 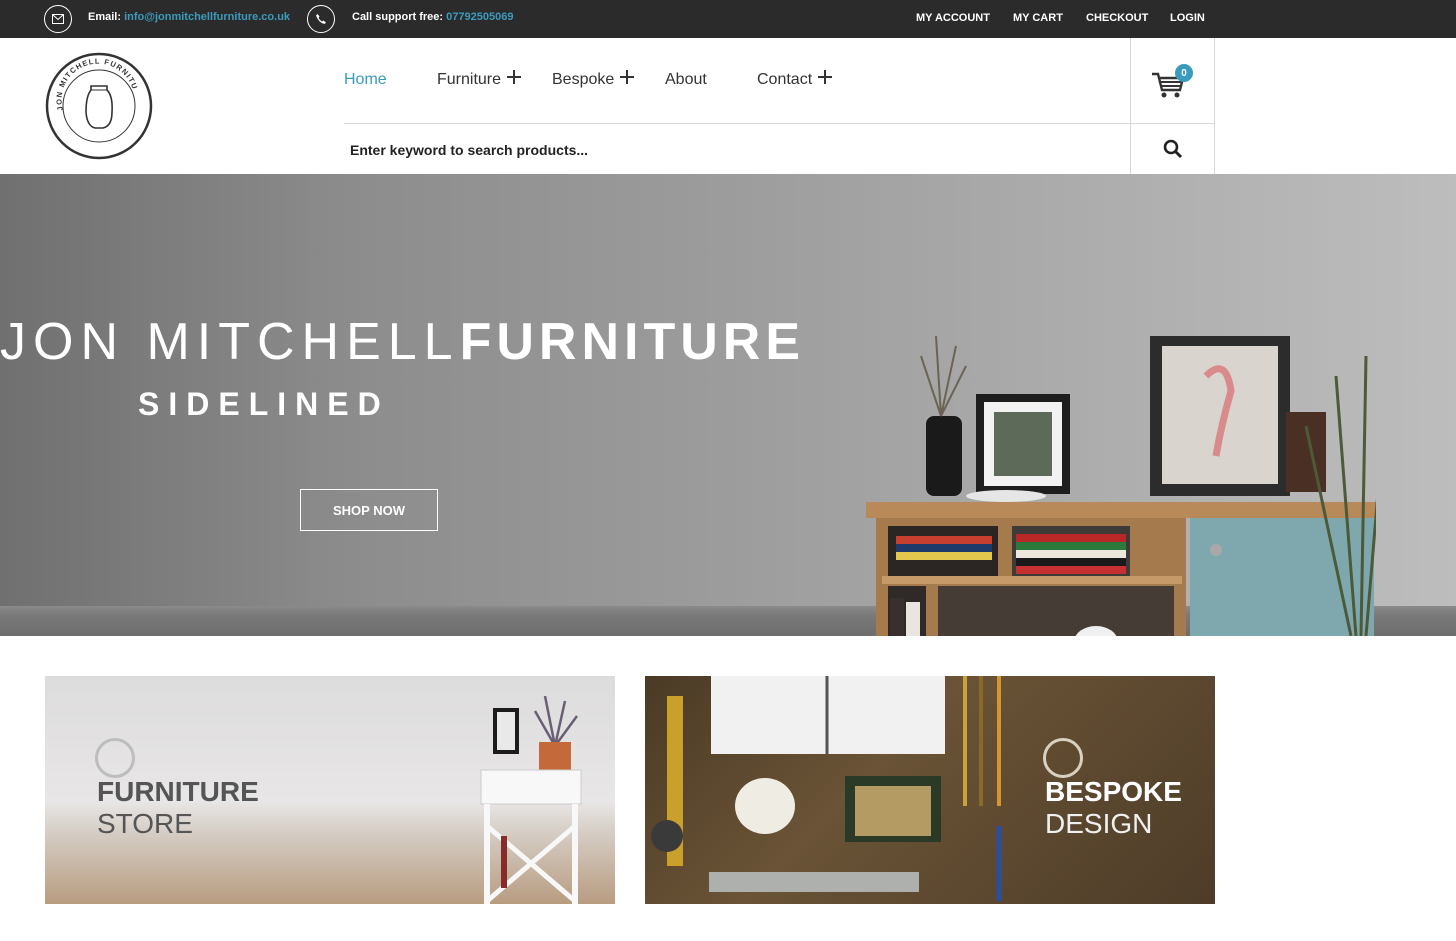 I want to click on furniture-store-promo: FURNITURE STORE, so click(x=330, y=790).